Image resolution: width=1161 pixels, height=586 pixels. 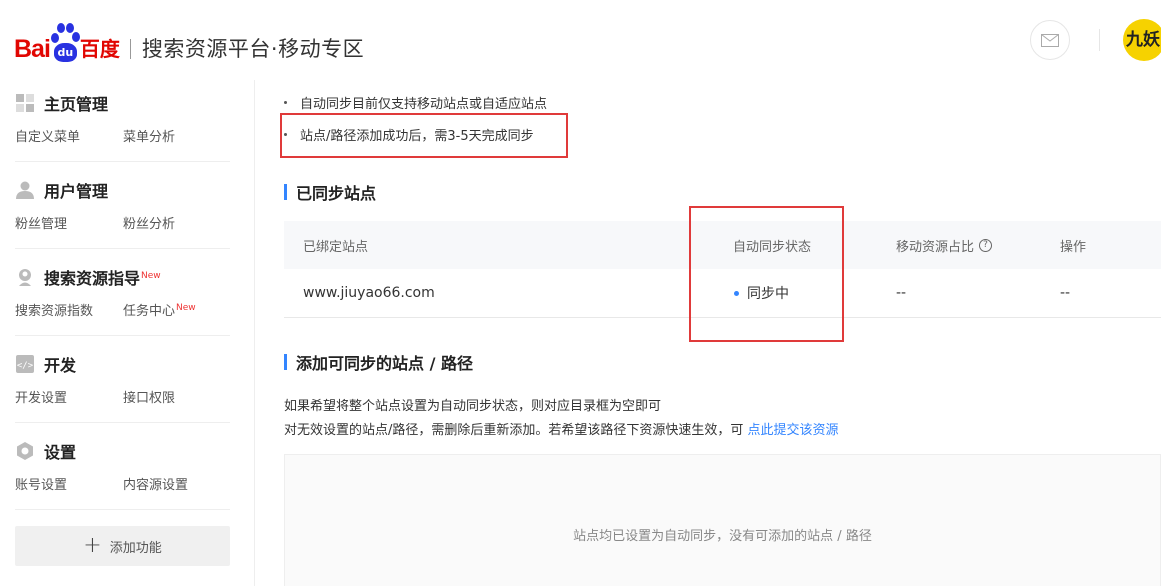 I want to click on add-desc-line-1: 如果希望将整个站点设置为自动同步状态，则对应目录框为空即可, so click(x=473, y=406).